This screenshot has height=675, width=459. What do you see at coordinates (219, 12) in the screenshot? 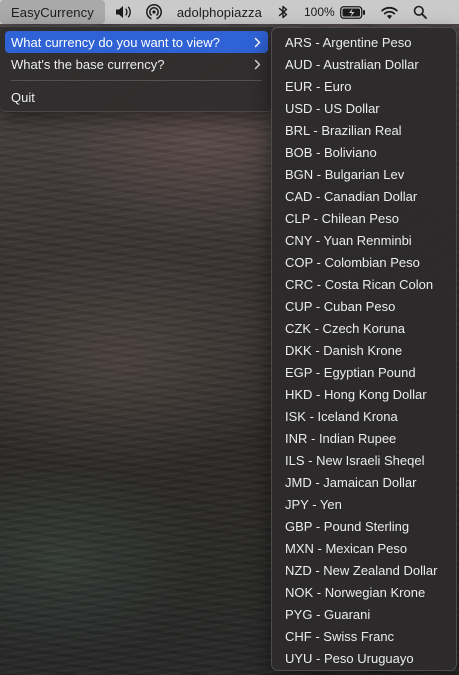
I see `username-label: adolphopiazza` at bounding box center [219, 12].